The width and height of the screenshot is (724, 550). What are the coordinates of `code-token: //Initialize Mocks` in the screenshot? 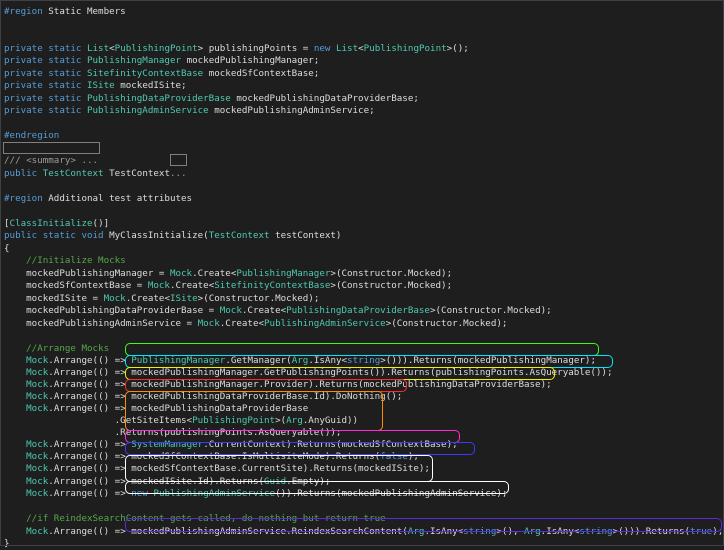 It's located at (65, 260).